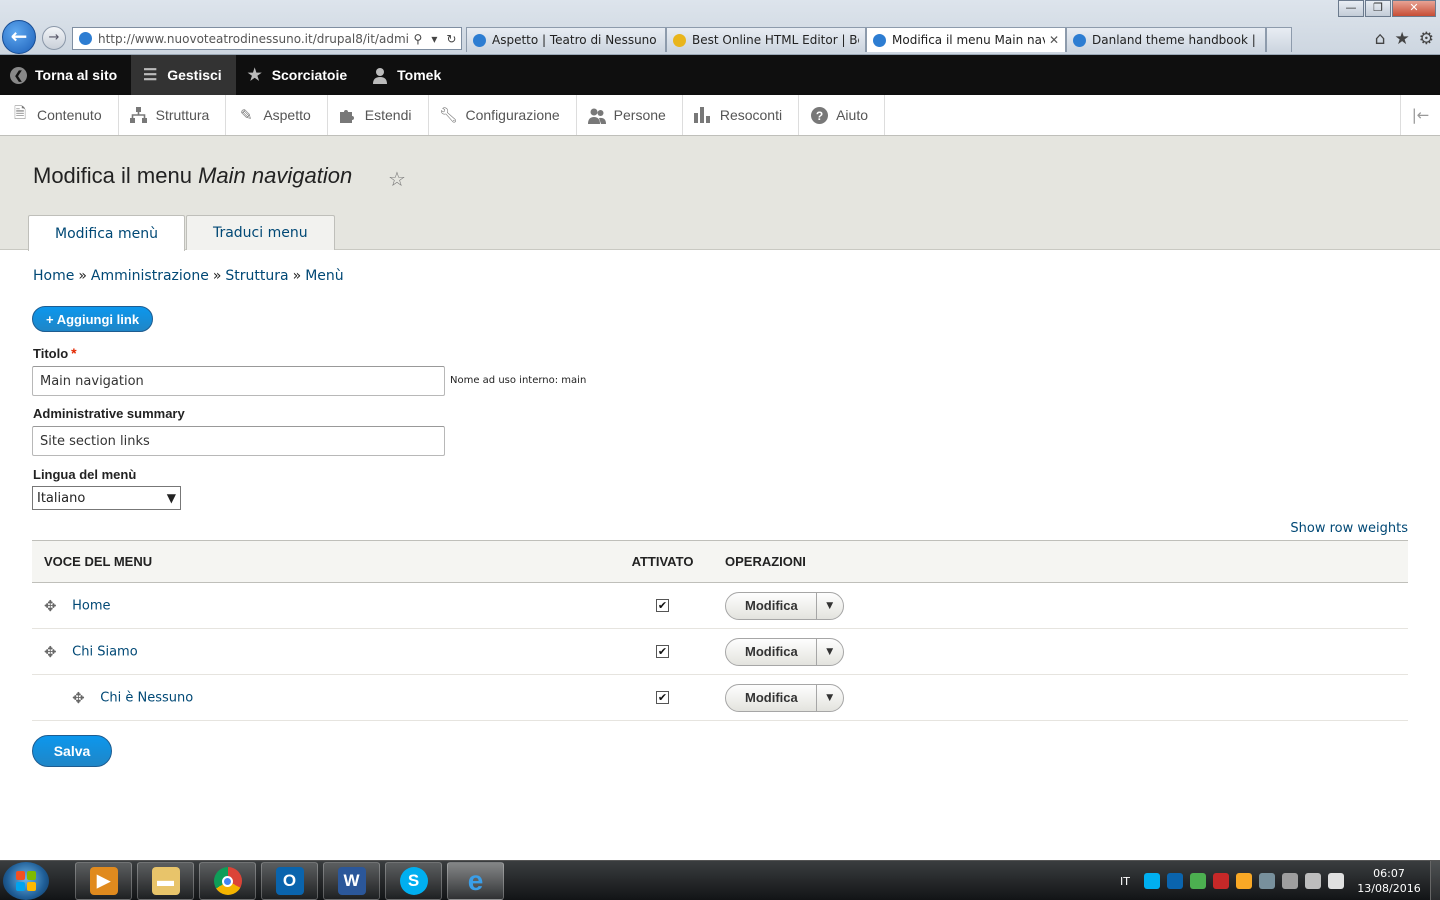  I want to click on user-tab: Tomek, so click(408, 75).